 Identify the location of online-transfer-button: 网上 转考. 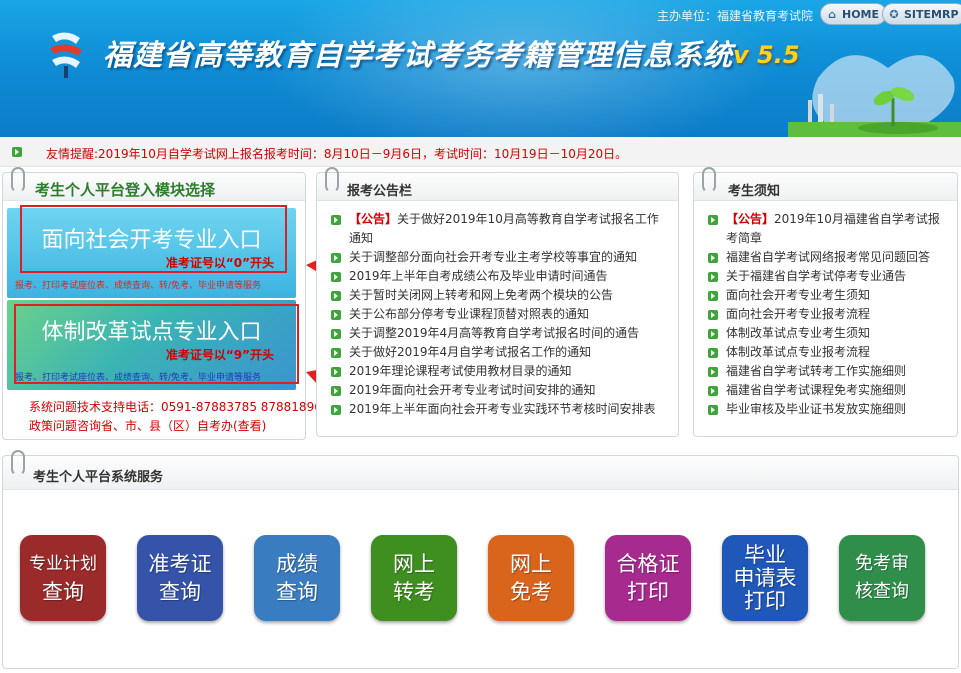
(414, 578).